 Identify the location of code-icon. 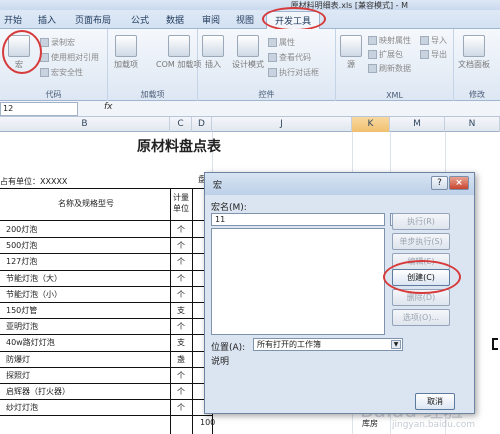
(272, 57).